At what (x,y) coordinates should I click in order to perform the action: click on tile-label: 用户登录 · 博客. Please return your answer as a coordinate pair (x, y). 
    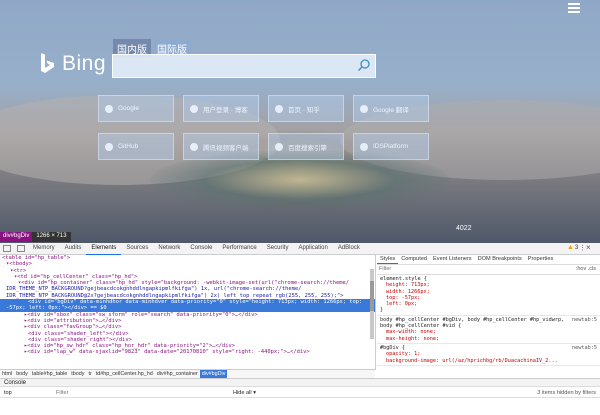
    Looking at the image, I should click on (225, 110).